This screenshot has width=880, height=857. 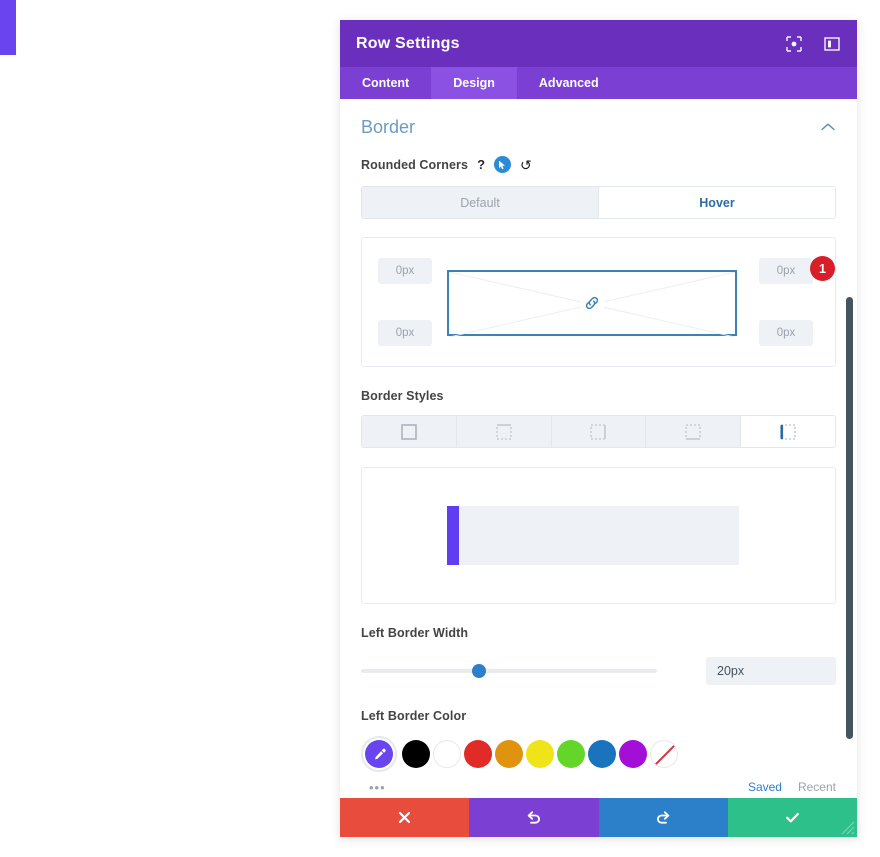 What do you see at coordinates (832, 44) in the screenshot?
I see `layout-panel-icon` at bounding box center [832, 44].